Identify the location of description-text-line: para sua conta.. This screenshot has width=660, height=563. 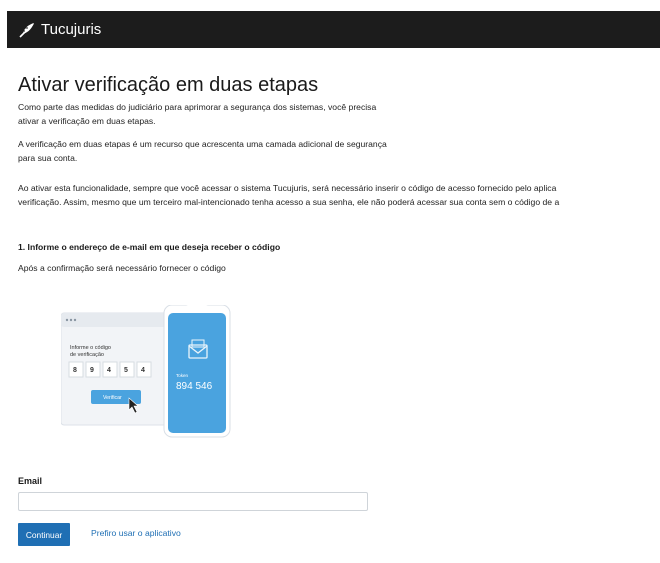
(48, 158).